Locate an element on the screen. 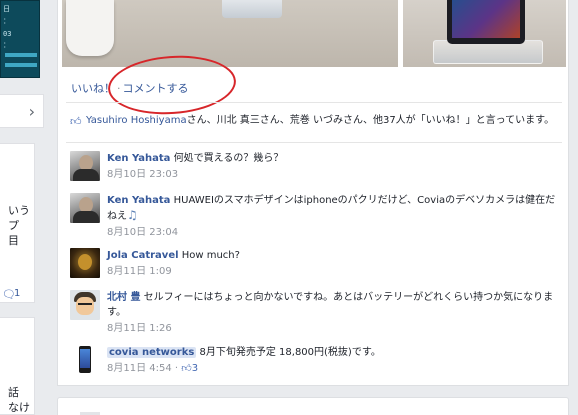 This screenshot has height=415, width=578. comment-like-count: 3 is located at coordinates (195, 368).